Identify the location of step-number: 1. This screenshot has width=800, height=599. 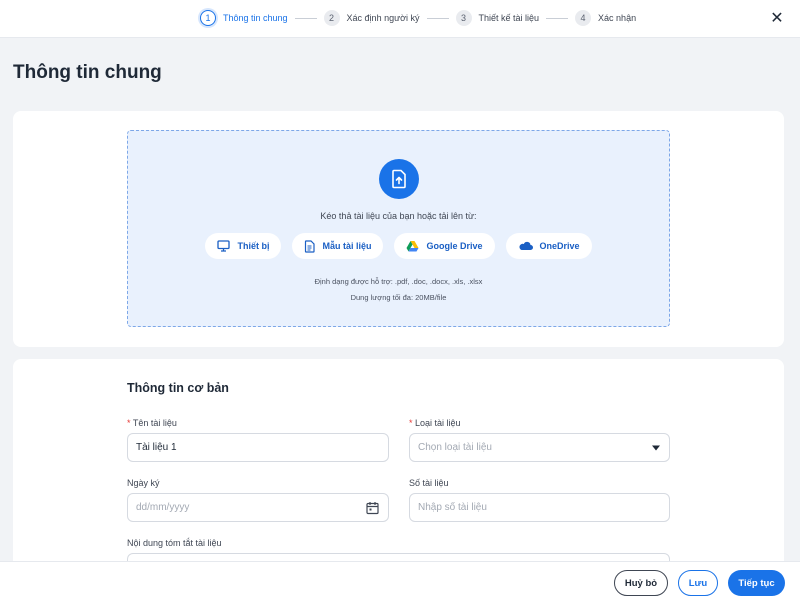
(208, 18).